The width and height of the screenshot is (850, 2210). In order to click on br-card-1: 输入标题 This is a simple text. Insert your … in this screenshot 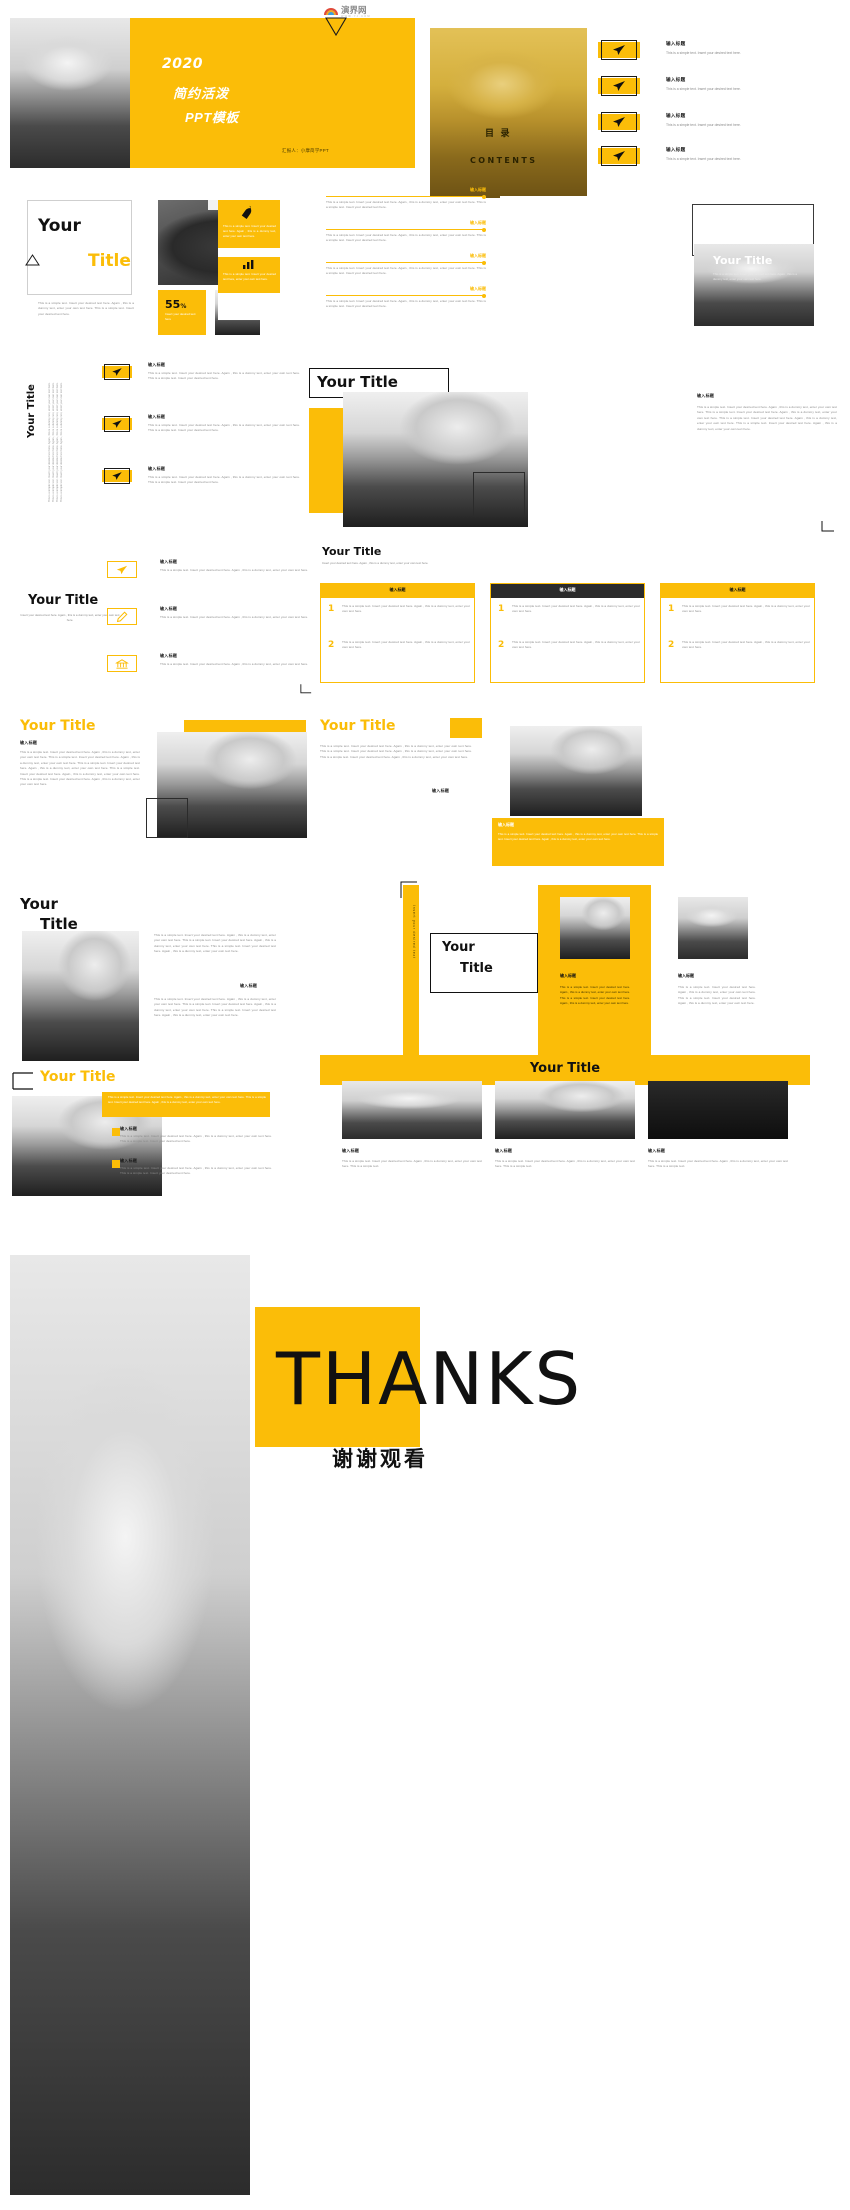, I will do `click(412, 1125)`.